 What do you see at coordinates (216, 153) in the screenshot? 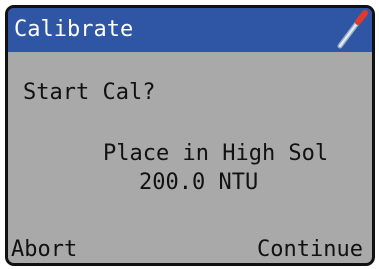
I see `instruction-text: Place in High Sol` at bounding box center [216, 153].